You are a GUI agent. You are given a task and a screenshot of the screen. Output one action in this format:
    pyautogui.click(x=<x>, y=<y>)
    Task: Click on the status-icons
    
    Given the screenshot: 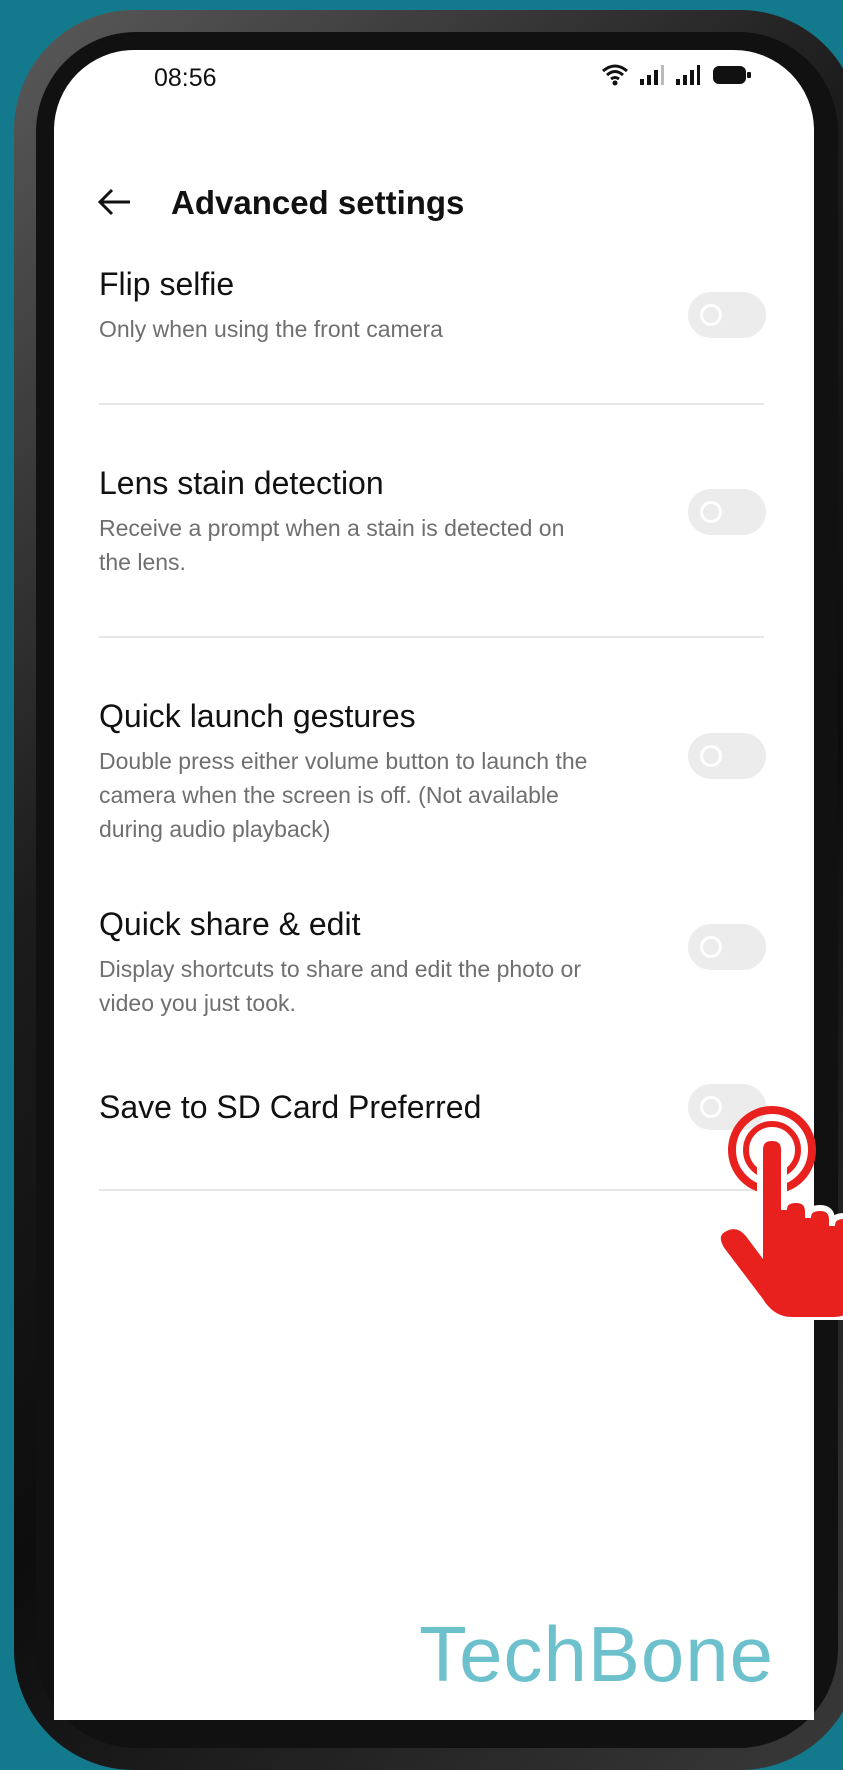 What is the action you would take?
    pyautogui.click(x=677, y=75)
    